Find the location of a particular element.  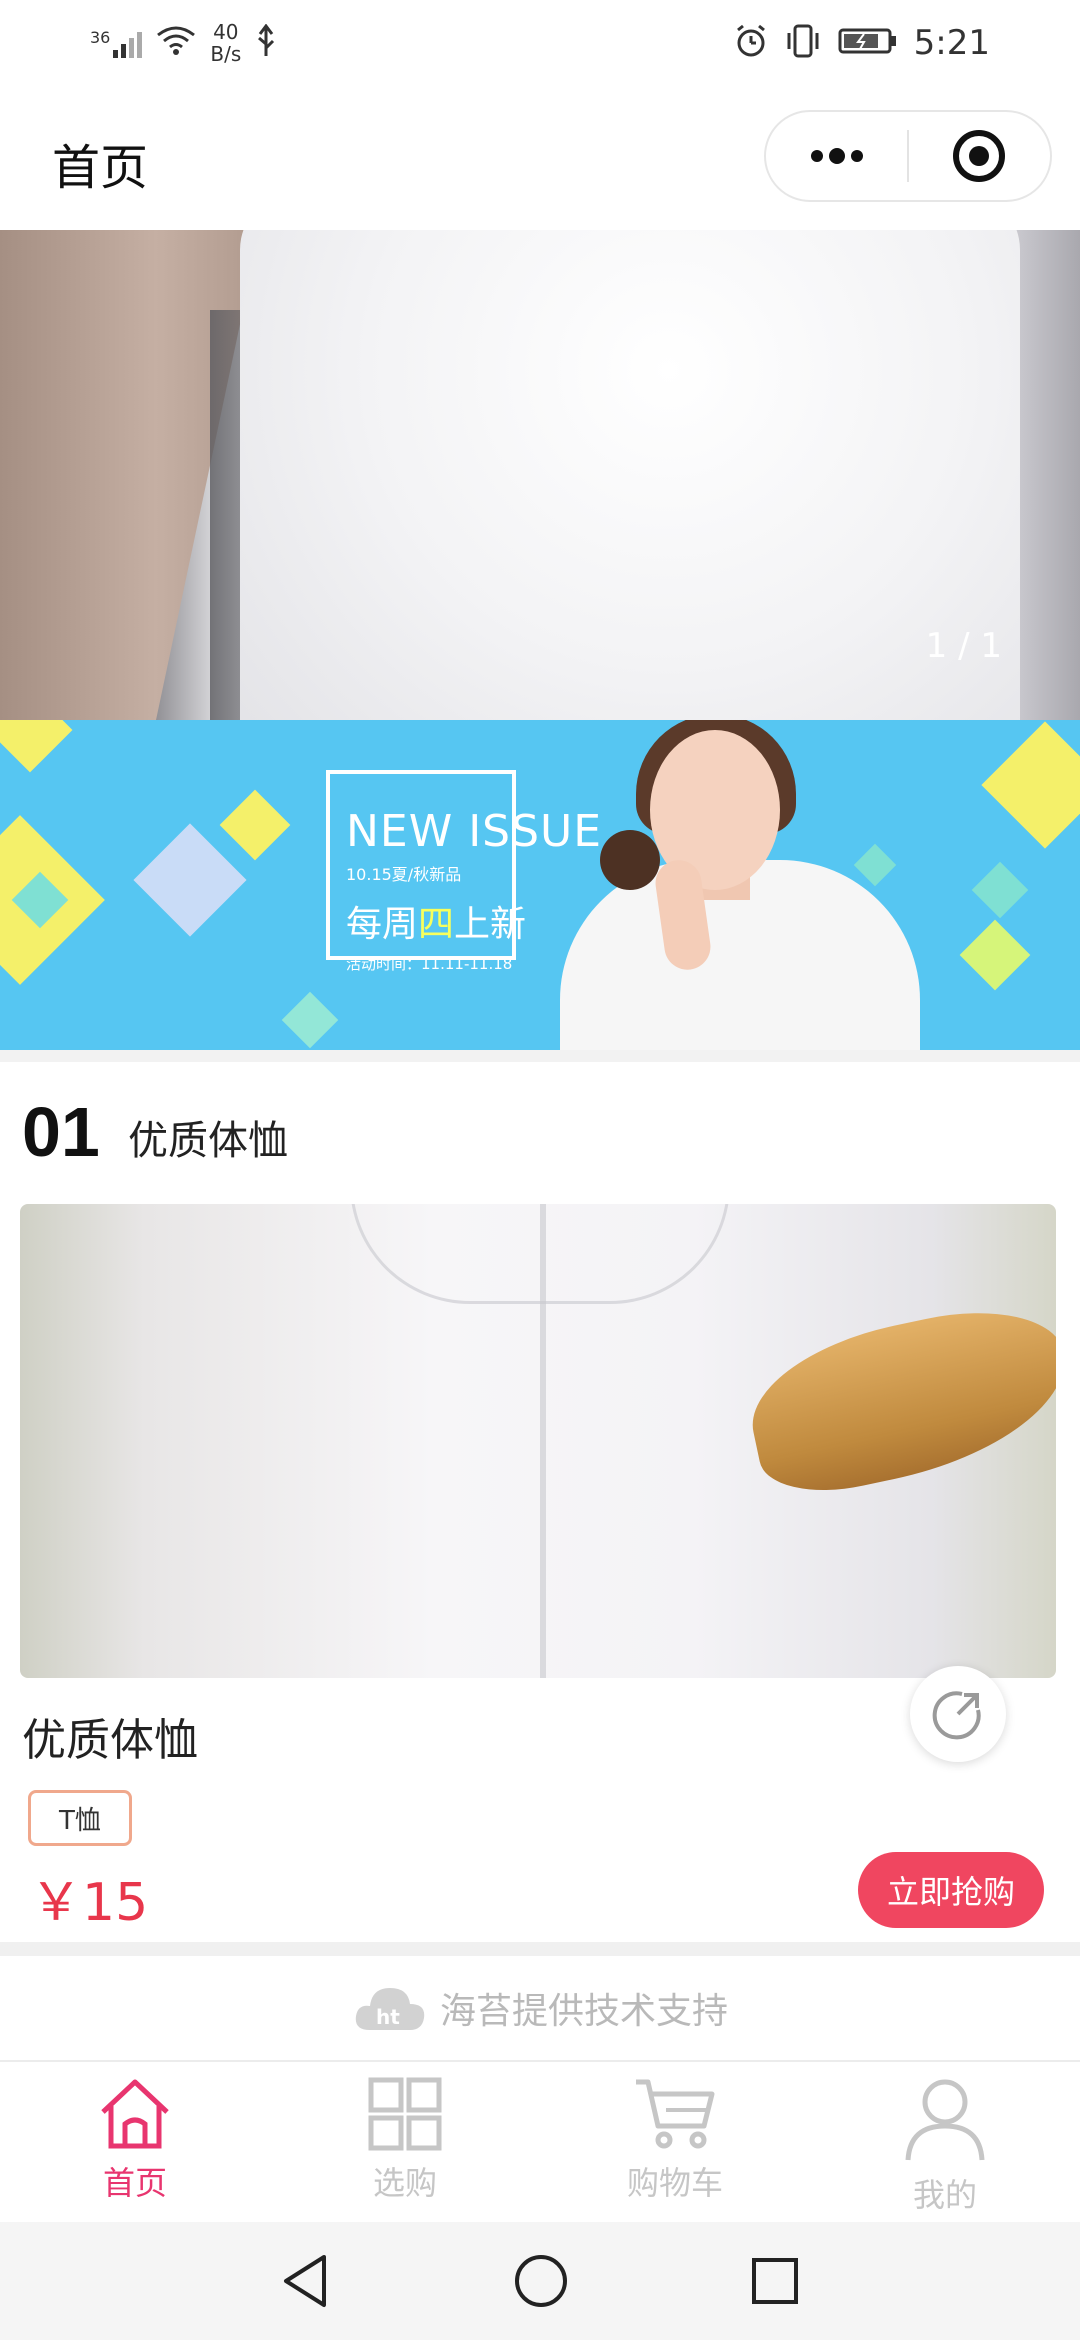

network-type: 36 is located at coordinates (100, 37).